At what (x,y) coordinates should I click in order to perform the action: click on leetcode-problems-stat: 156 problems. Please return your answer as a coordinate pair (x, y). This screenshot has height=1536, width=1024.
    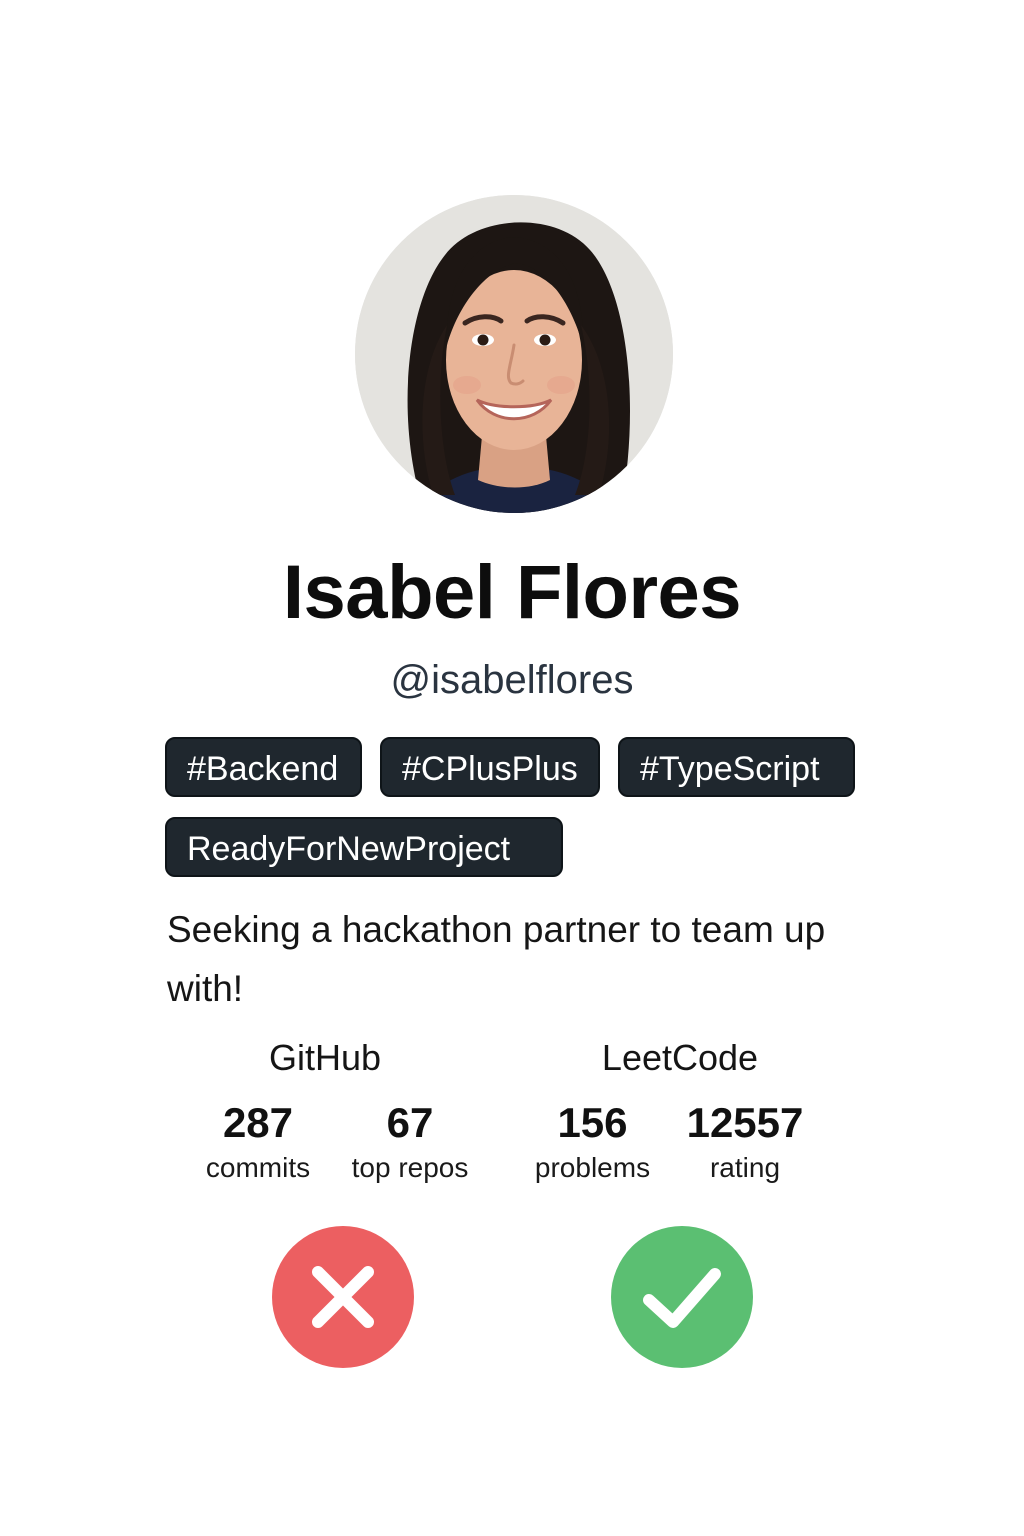
    Looking at the image, I should click on (592, 1142).